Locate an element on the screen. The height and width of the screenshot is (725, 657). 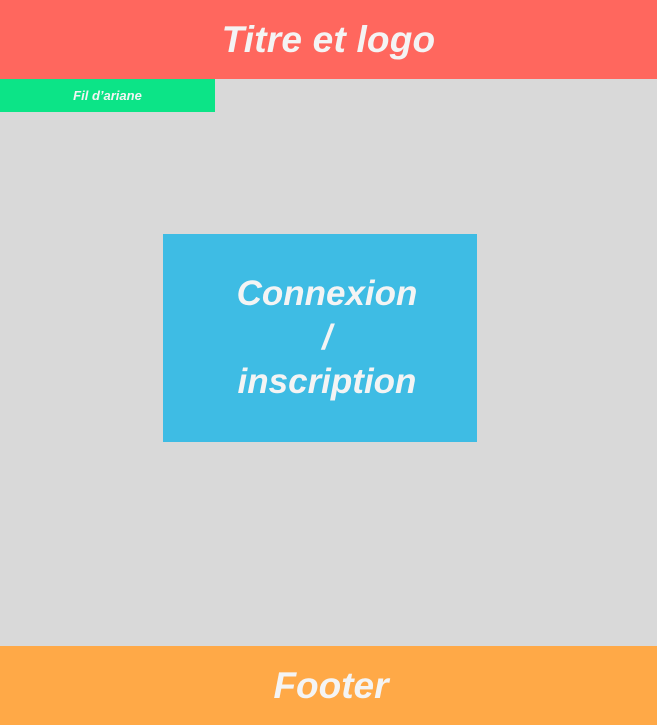
breadcrumb-block: Fil d’ariane is located at coordinates (107, 95).